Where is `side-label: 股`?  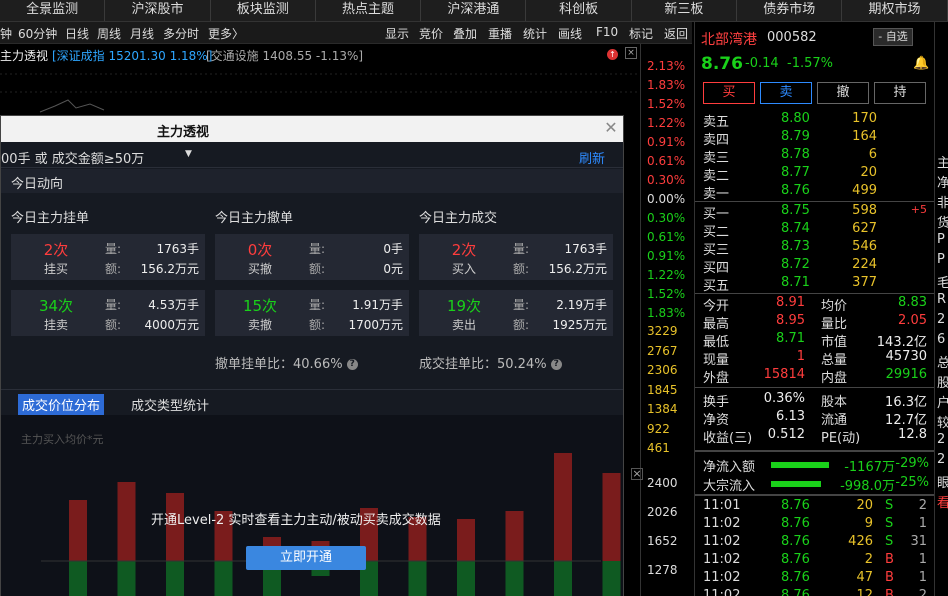 side-label: 股 is located at coordinates (942, 381).